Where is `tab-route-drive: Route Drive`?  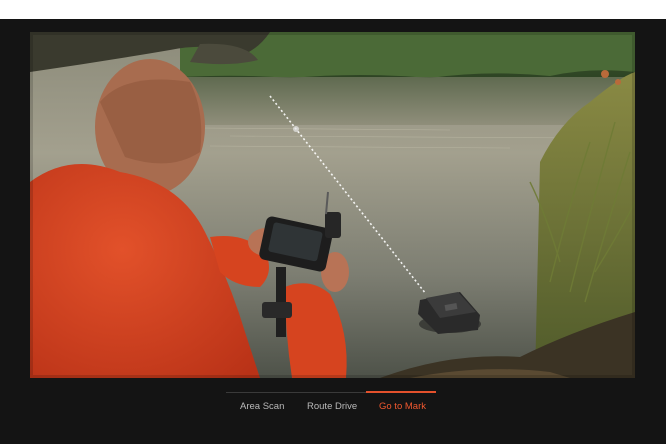
tab-route-drive: Route Drive is located at coordinates (332, 407).